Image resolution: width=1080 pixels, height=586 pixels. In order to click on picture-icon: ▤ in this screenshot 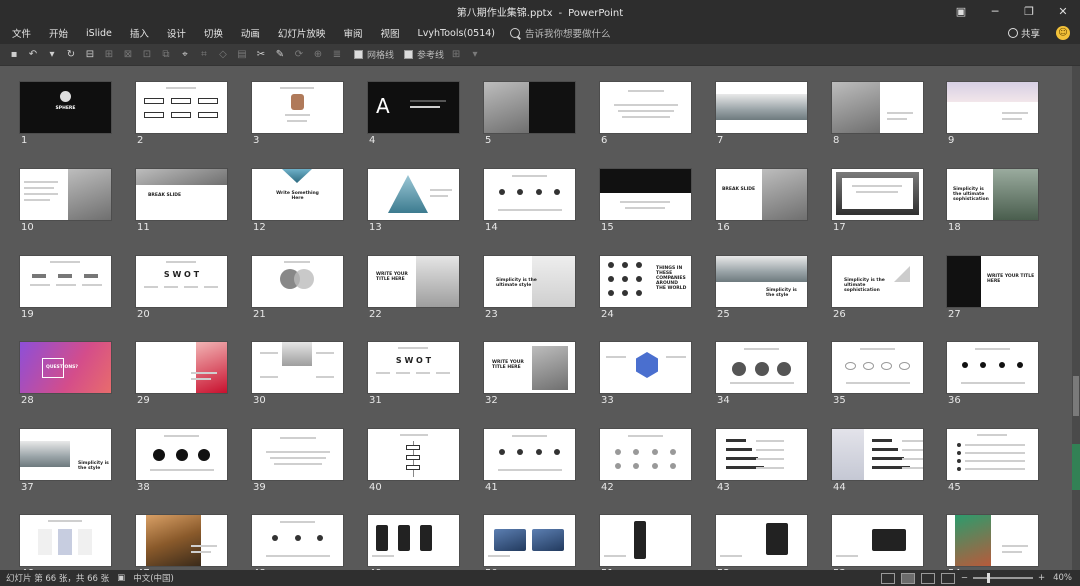, I will do `click(242, 55)`.